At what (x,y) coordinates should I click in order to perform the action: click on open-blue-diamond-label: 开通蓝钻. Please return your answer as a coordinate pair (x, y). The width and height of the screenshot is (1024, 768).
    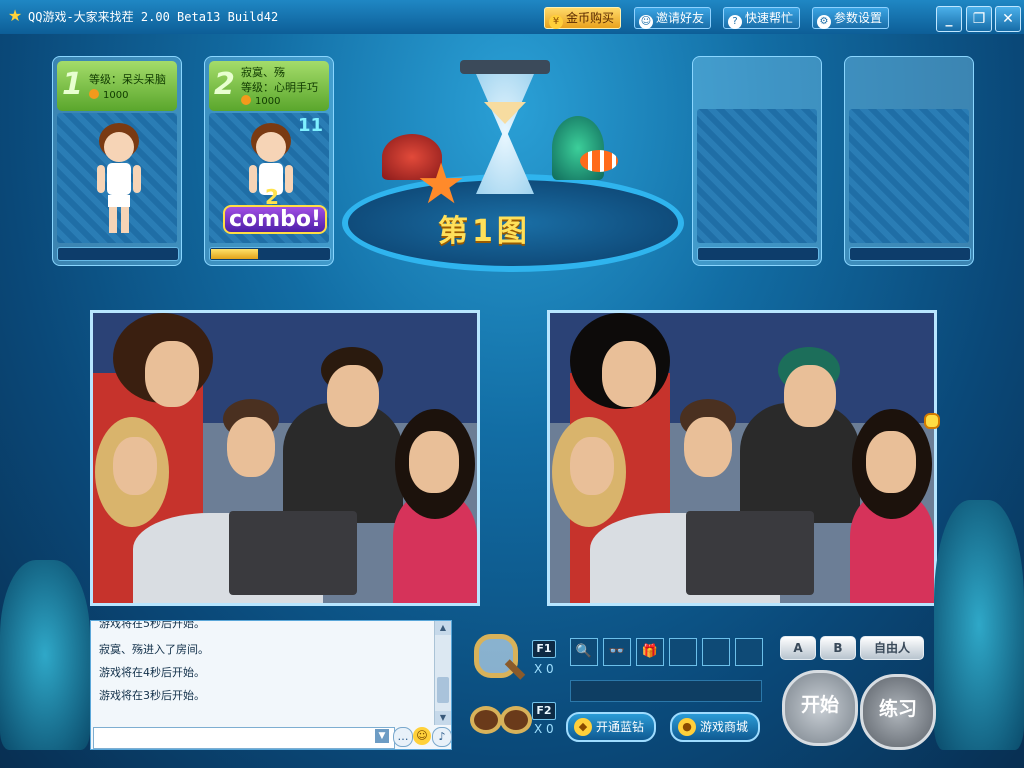
    Looking at the image, I should click on (620, 727).